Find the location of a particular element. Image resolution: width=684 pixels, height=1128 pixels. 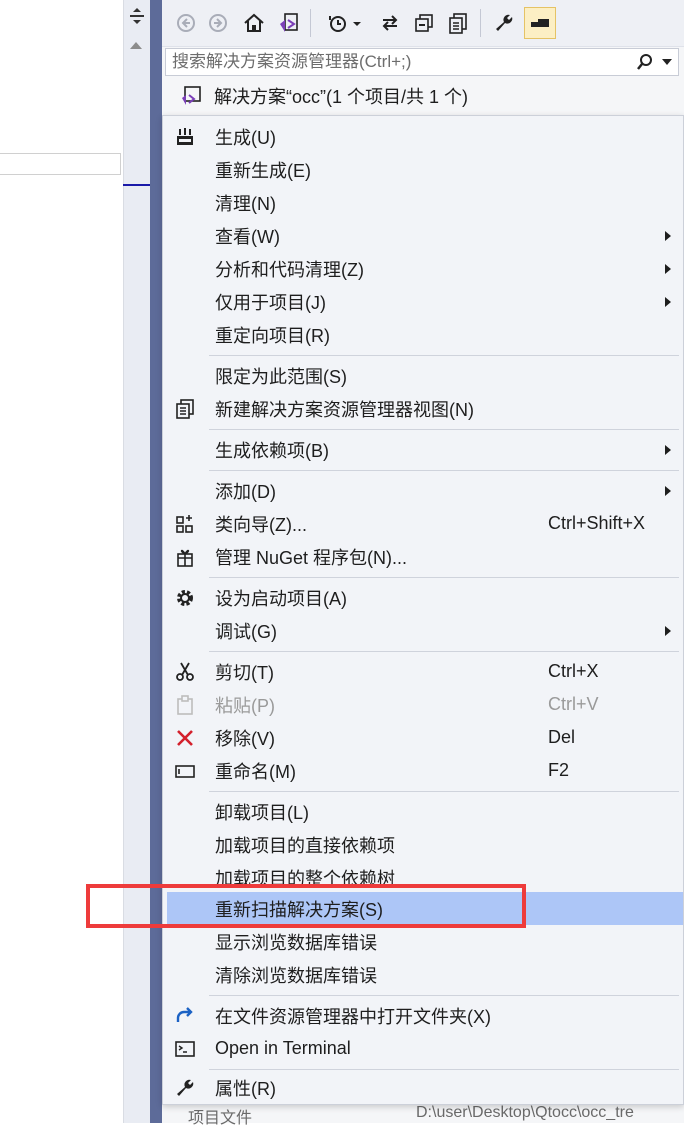

collapse-all-icon is located at coordinates (424, 23).